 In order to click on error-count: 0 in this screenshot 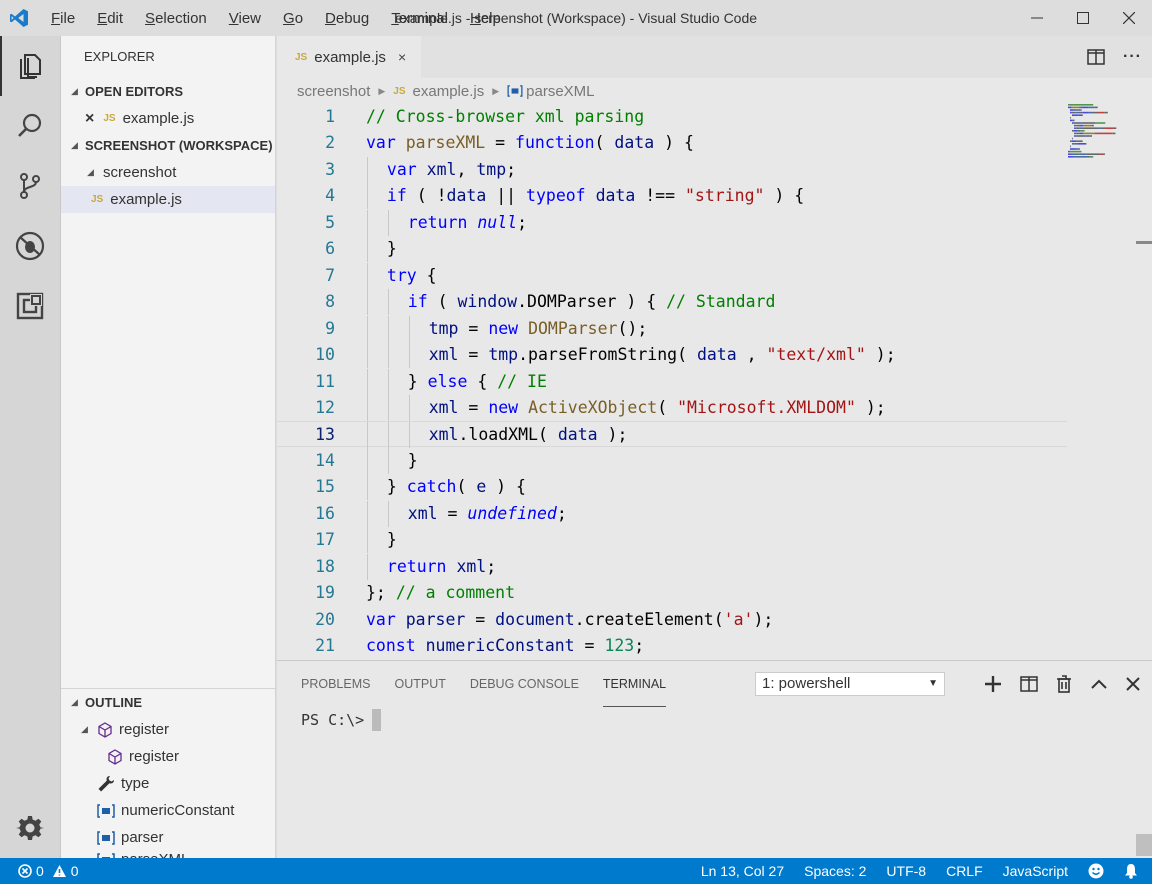, I will do `click(40, 871)`.